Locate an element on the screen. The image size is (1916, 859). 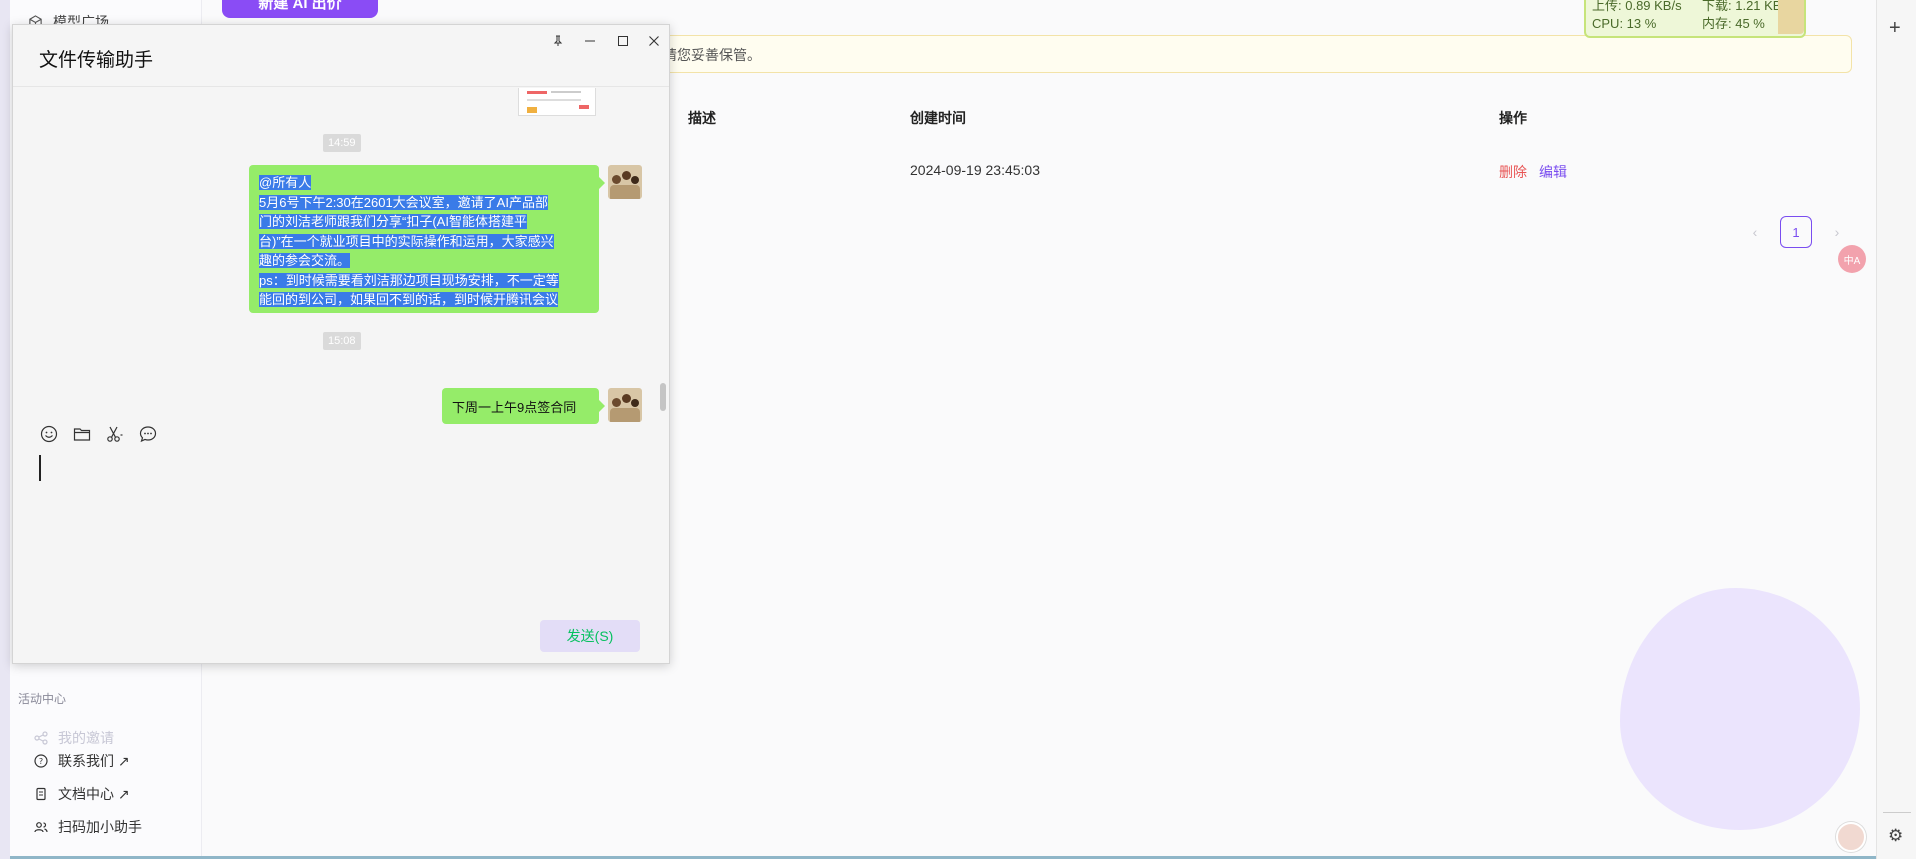
column-header-description: 描述 is located at coordinates (702, 118).